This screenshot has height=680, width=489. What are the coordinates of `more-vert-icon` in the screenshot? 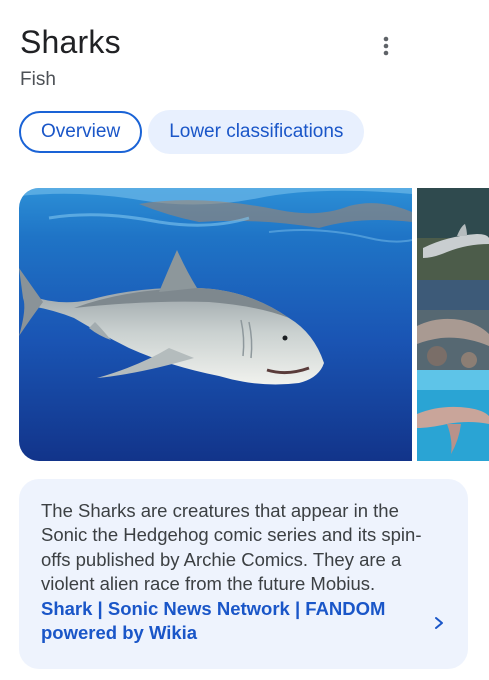 It's located at (386, 46).